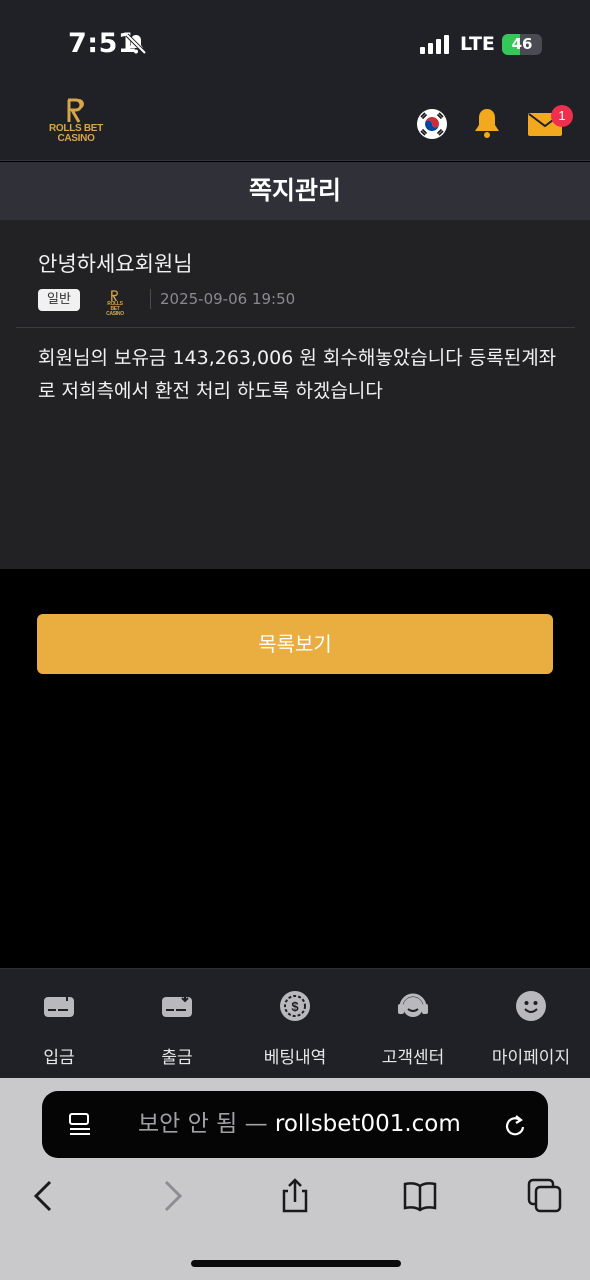 The width and height of the screenshot is (590, 1280). I want to click on share-icon, so click(295, 1196).